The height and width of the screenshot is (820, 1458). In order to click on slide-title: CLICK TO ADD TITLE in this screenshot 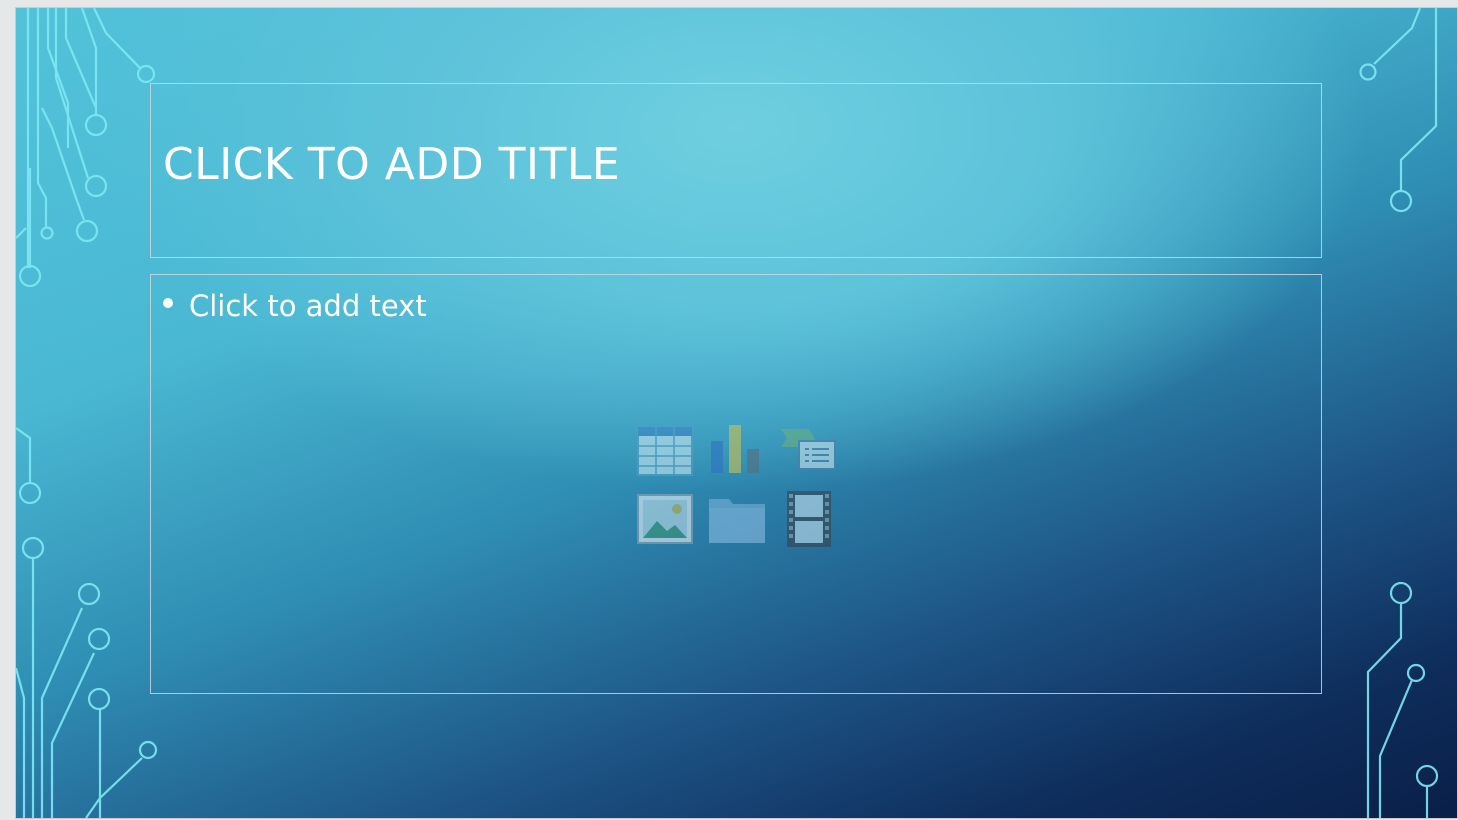, I will do `click(391, 164)`.